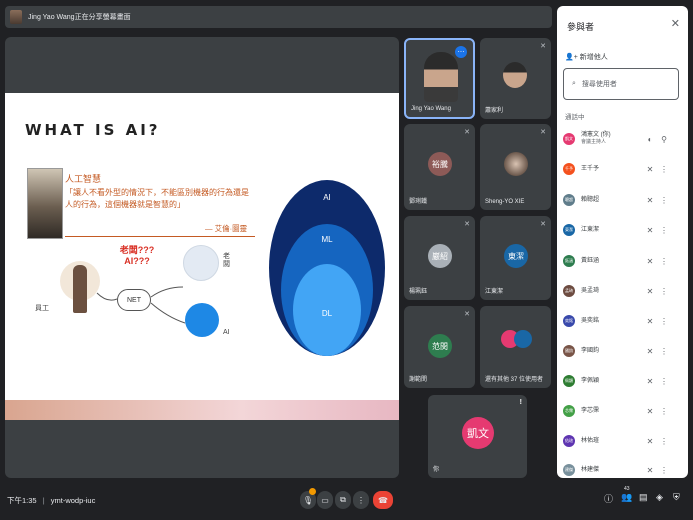 This screenshot has height=520, width=693. I want to click on search-placeholder: 搜尋使用者, so click(599, 84).